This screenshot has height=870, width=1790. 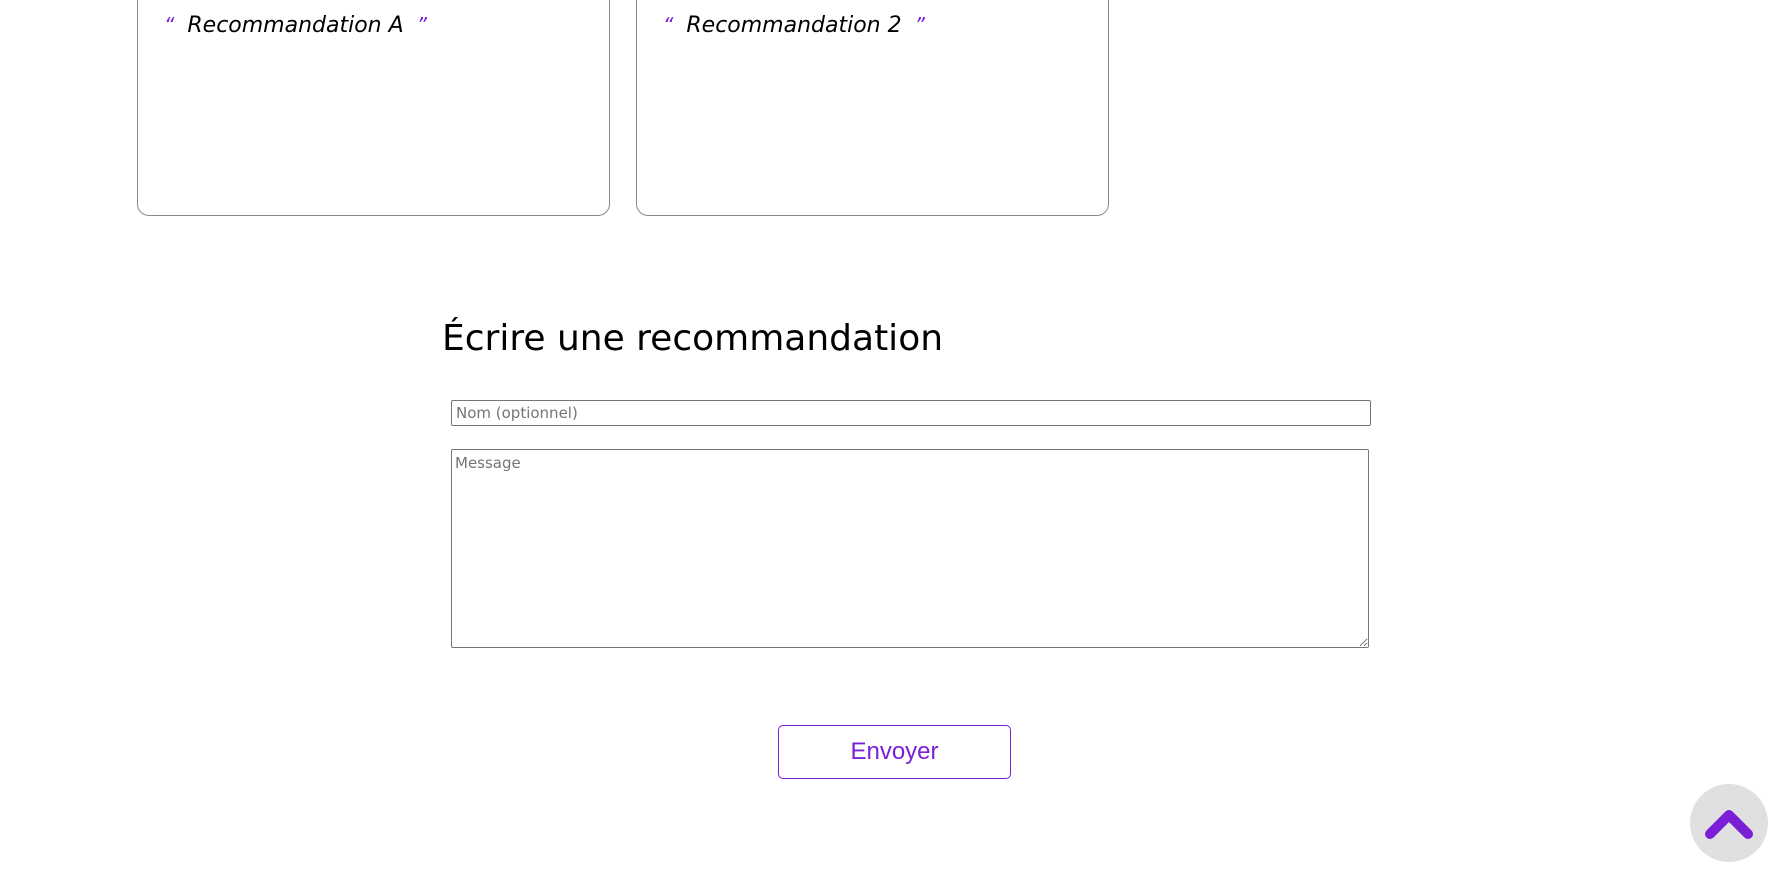 I want to click on recommendation-text: Recommandation 2, so click(x=794, y=25).